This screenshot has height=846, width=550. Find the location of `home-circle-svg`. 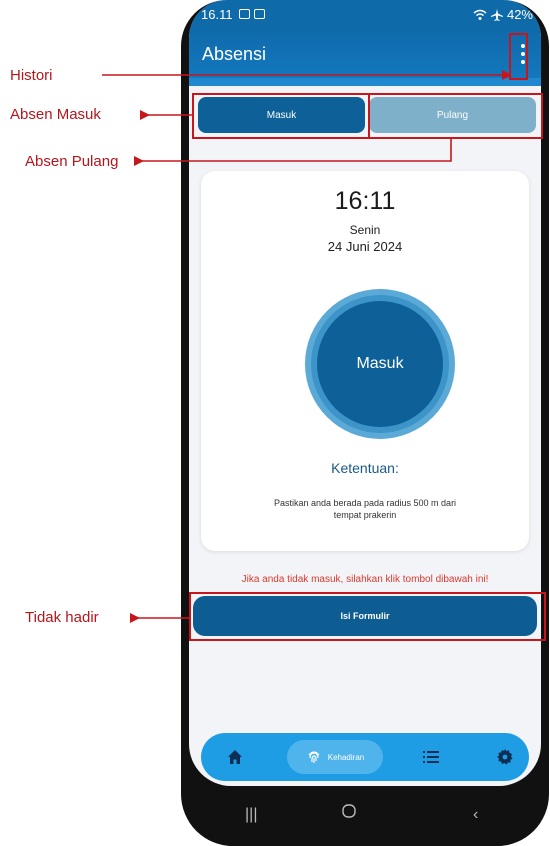

home-circle-svg is located at coordinates (349, 811).